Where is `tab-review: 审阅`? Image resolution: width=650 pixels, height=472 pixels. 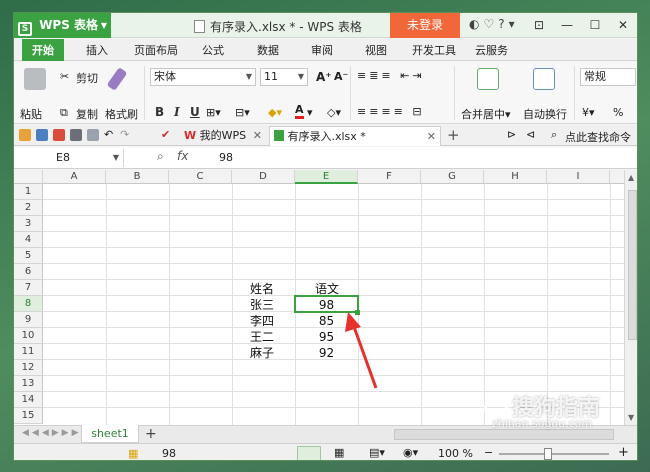 tab-review: 审阅 is located at coordinates (322, 50).